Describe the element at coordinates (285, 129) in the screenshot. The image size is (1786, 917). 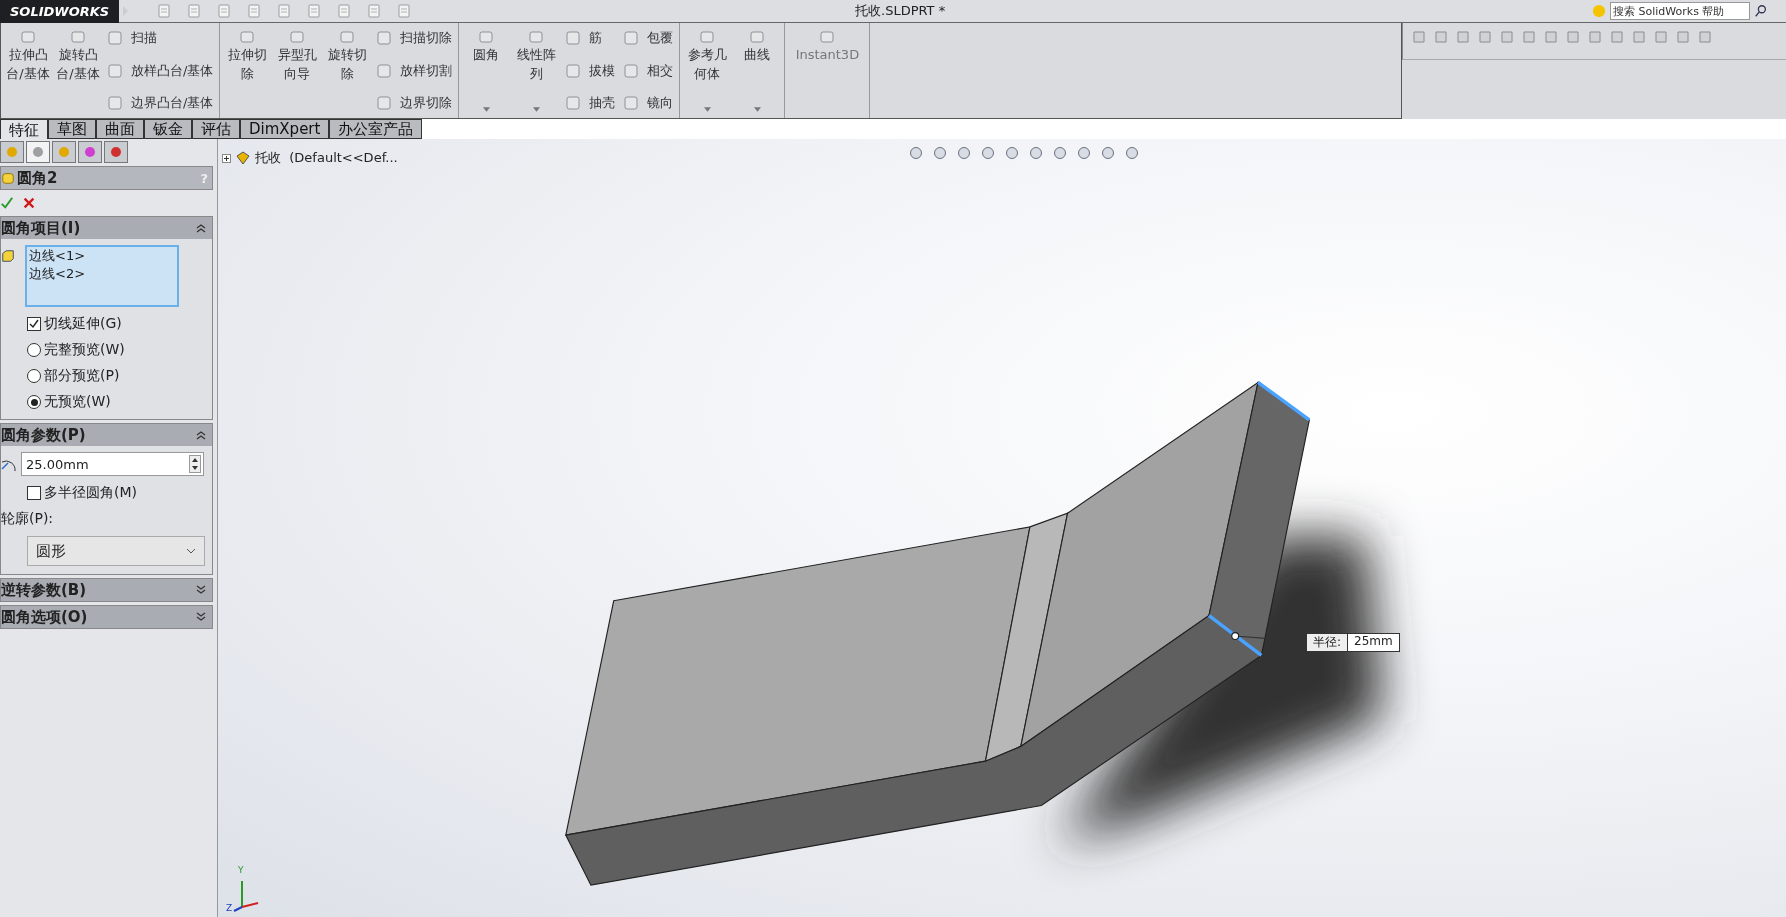
I see `tab: DimXpert` at that location.